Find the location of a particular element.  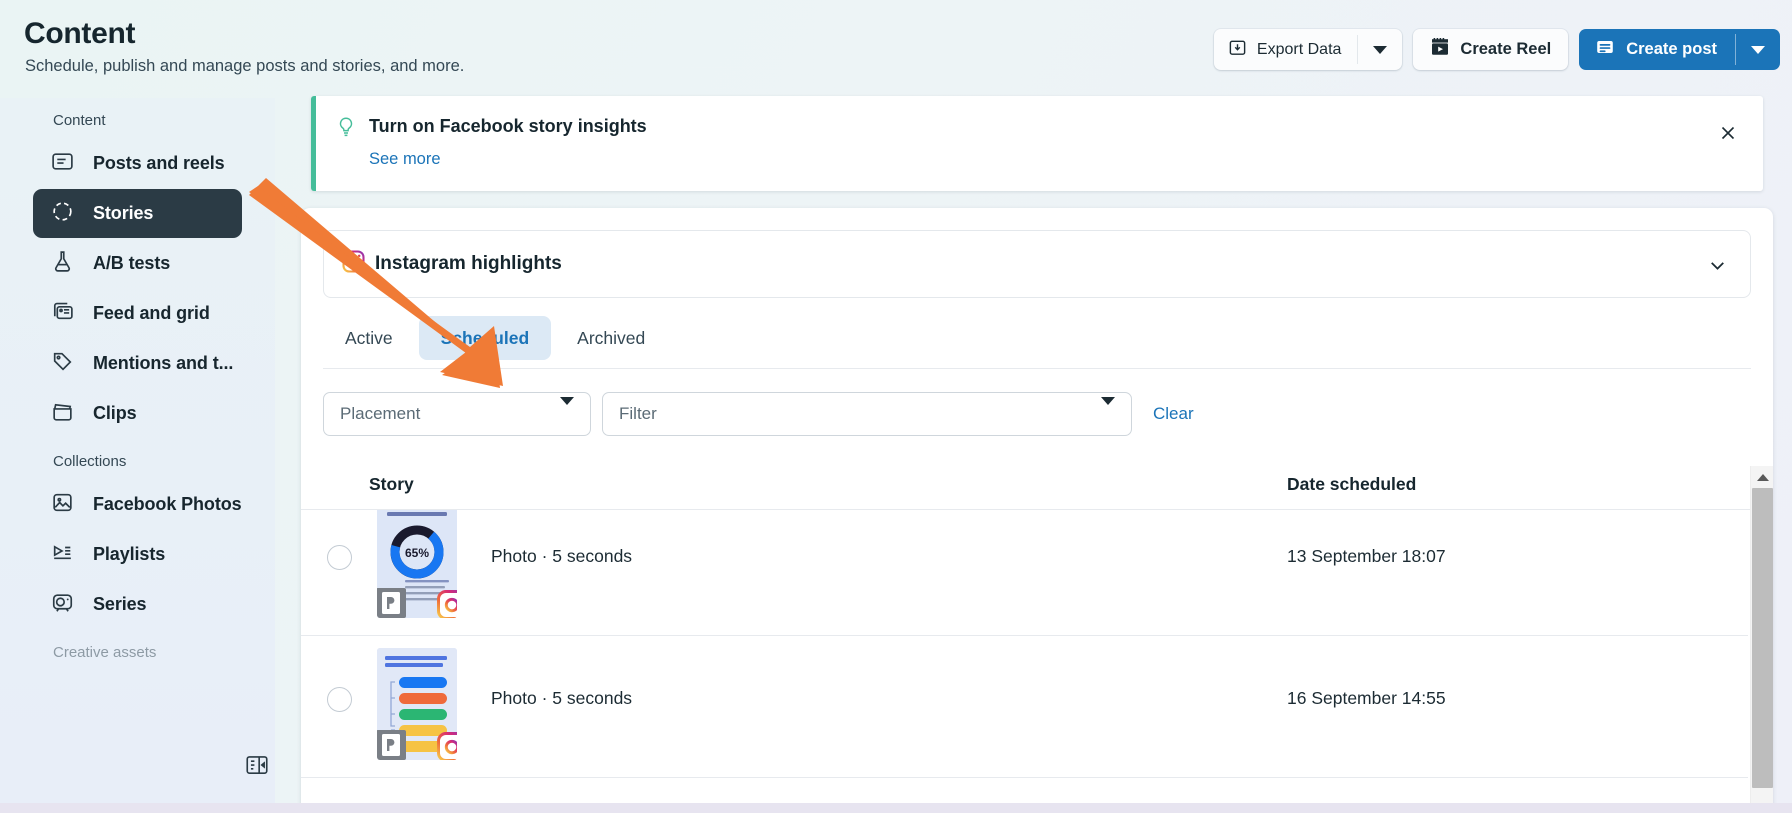

sidebar-item-clips: Clips is located at coordinates (137, 413).